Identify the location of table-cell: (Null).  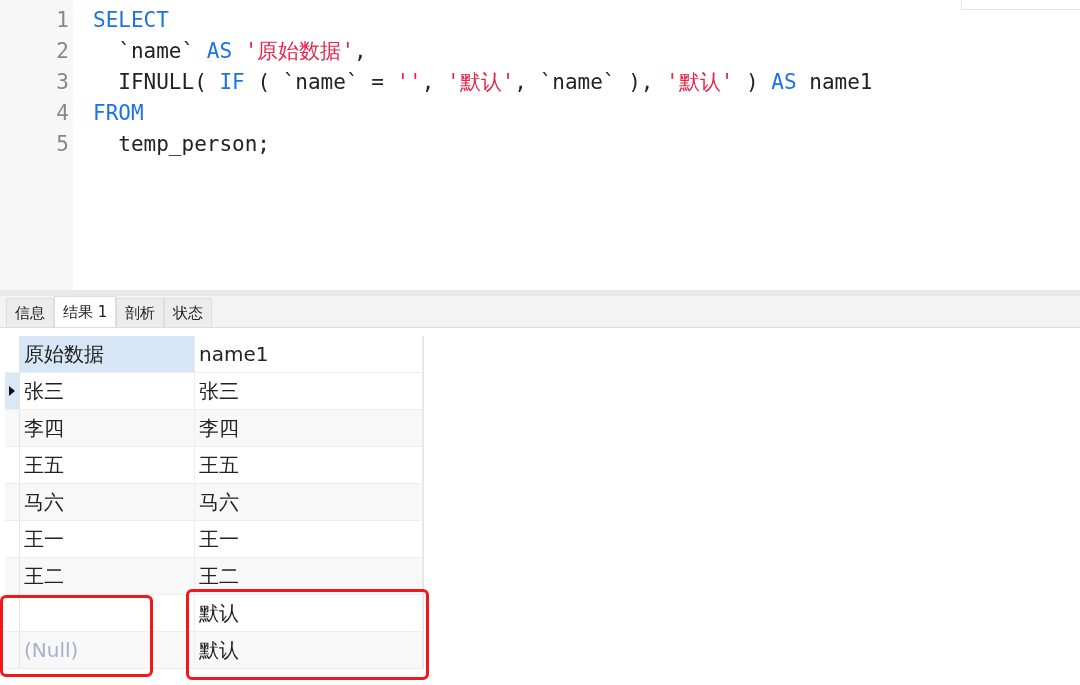
(51, 650).